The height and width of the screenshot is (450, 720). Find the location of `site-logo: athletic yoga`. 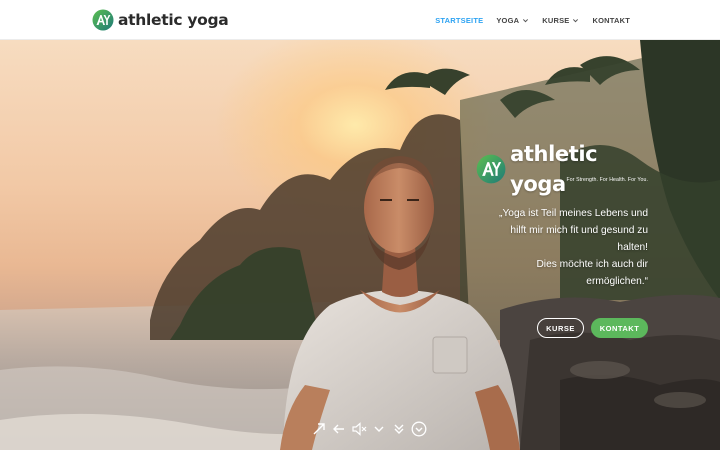

site-logo: athletic yoga is located at coordinates (160, 20).